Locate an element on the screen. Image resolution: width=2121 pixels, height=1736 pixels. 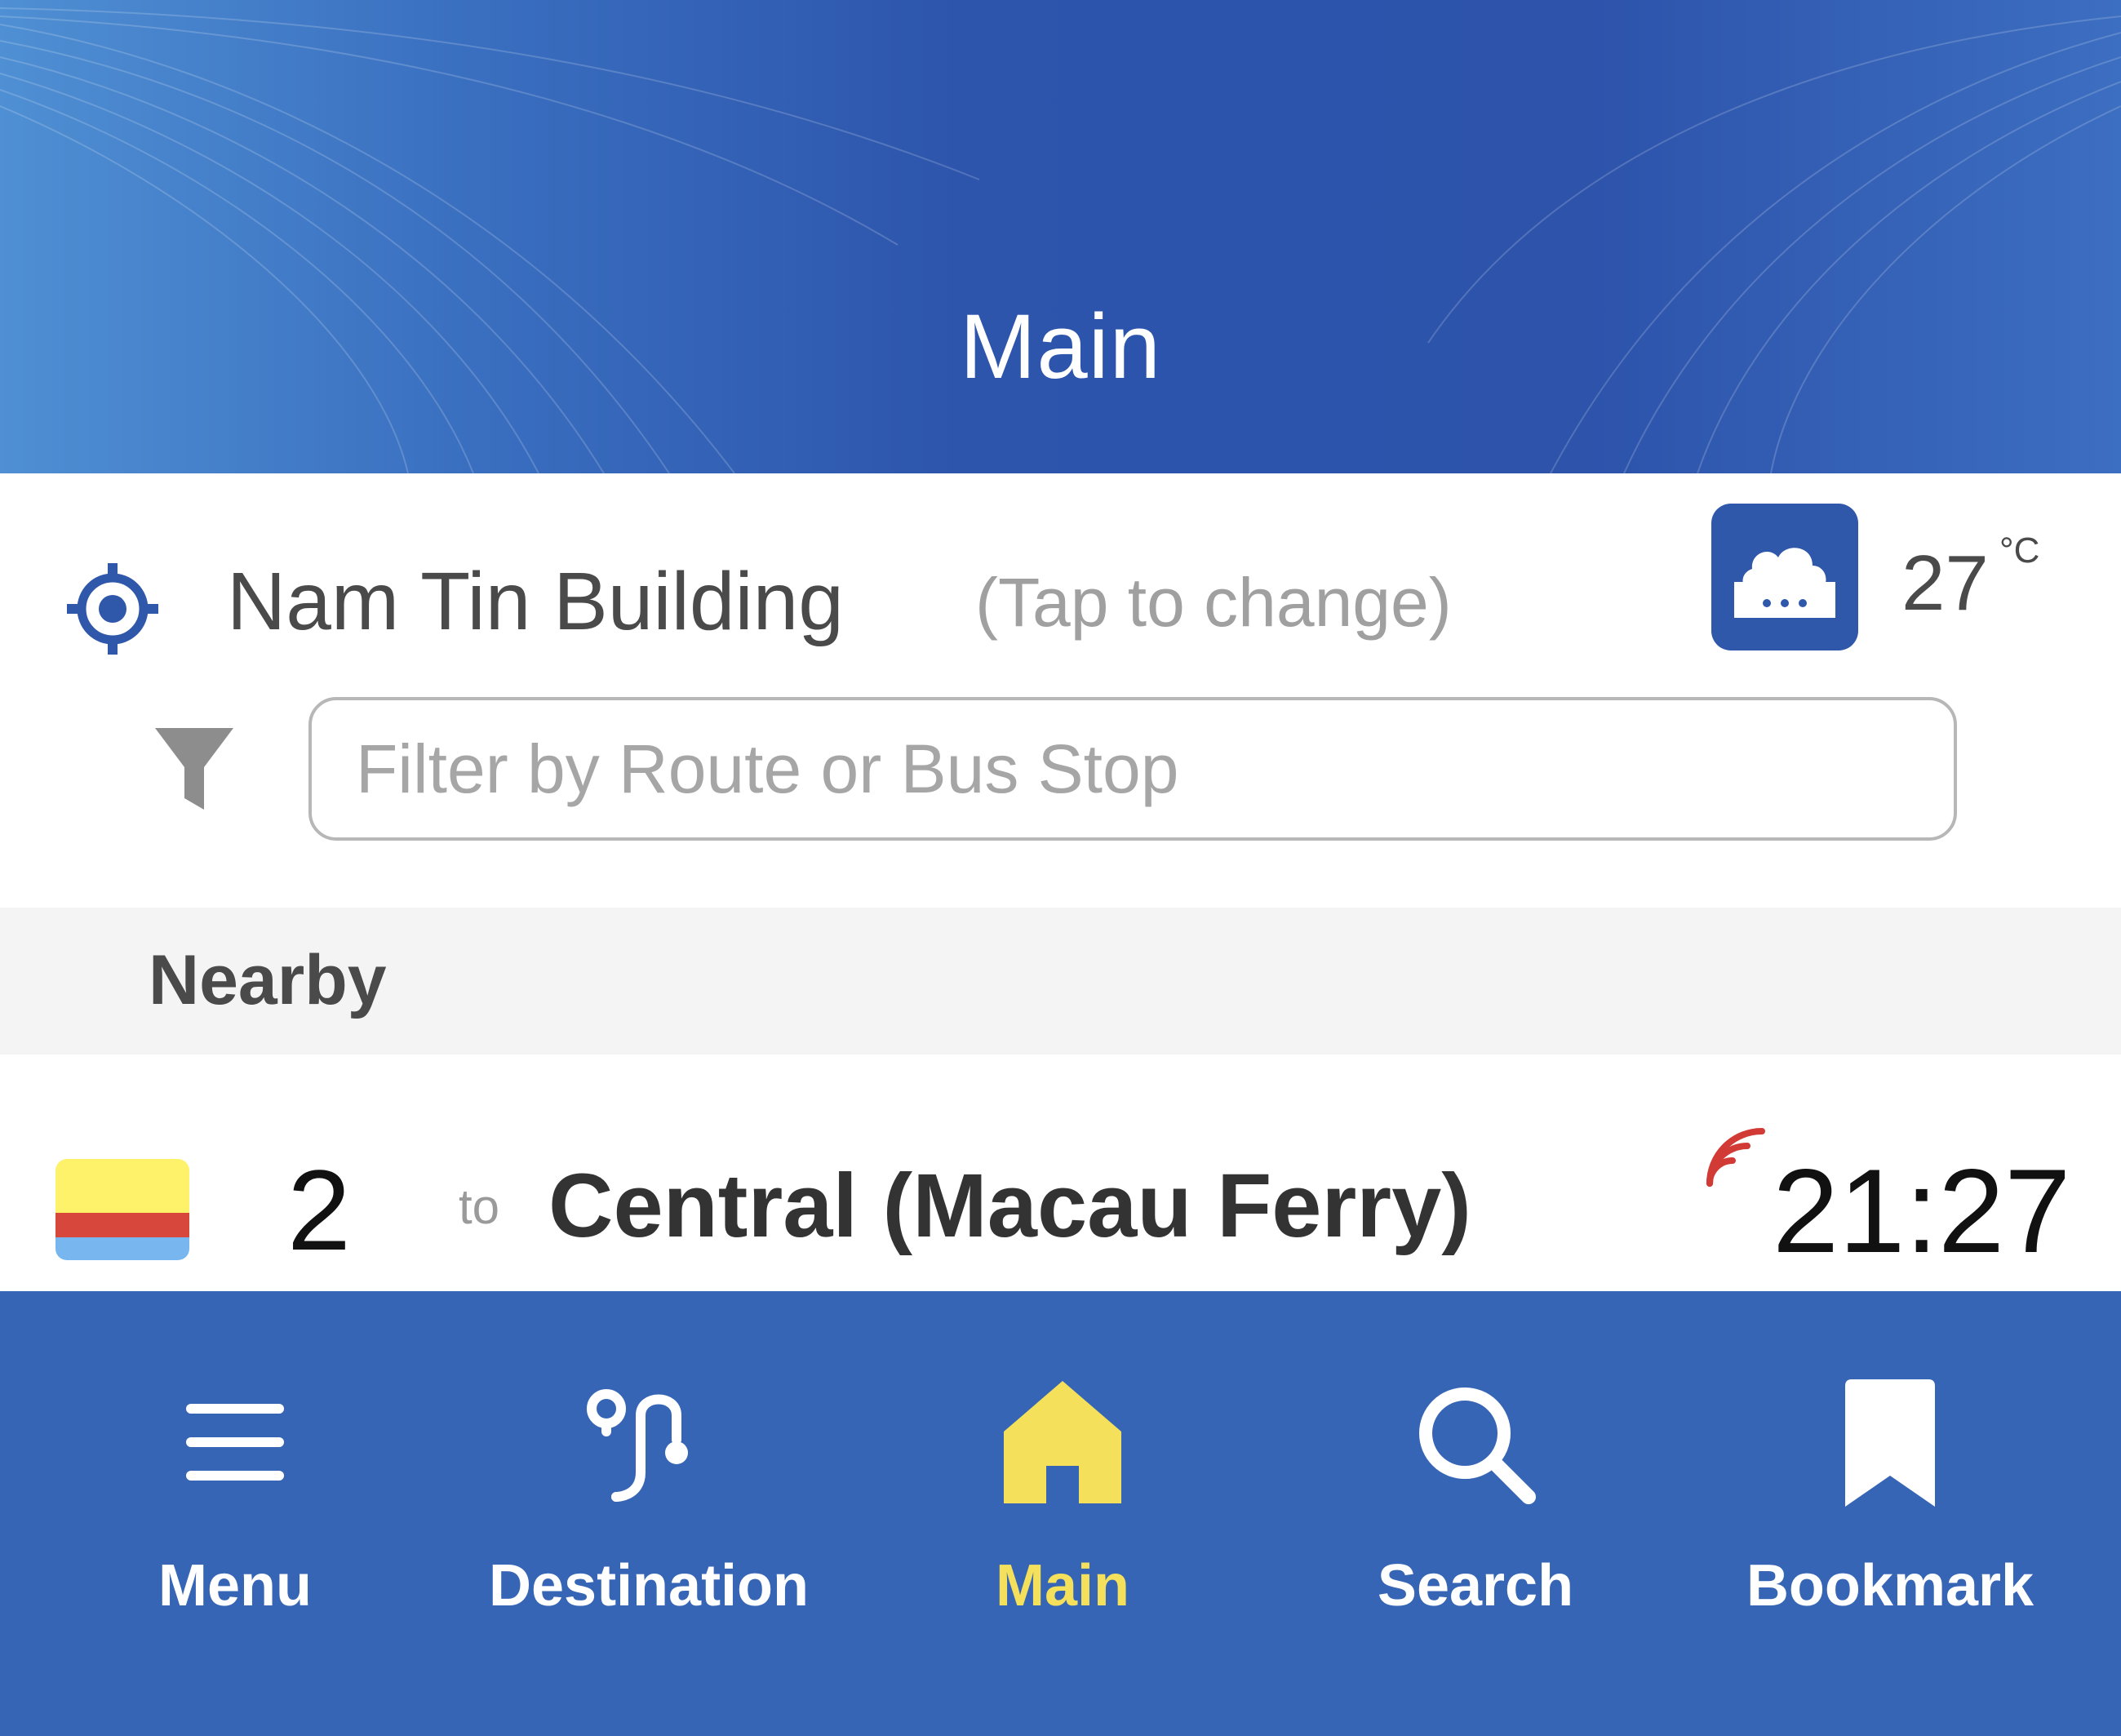
temperature-unit: °C is located at coordinates (2019, 551).